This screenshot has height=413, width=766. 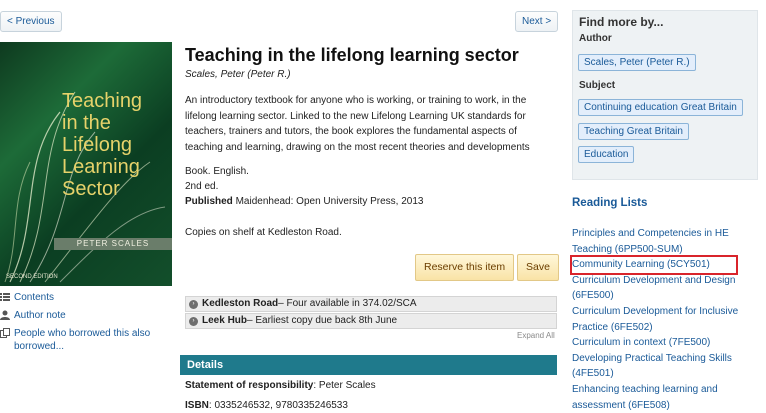 What do you see at coordinates (102, 145) in the screenshot?
I see `cover-title: Teaching in the Lifelong Learning Sector` at bounding box center [102, 145].